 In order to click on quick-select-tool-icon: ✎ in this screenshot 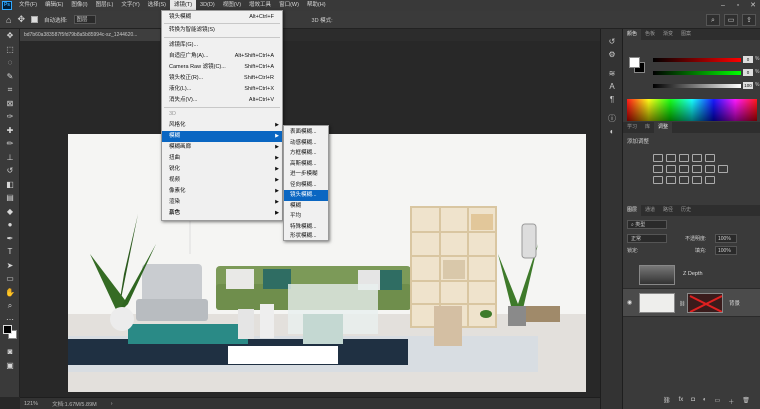, I will do `click(10, 77)`.